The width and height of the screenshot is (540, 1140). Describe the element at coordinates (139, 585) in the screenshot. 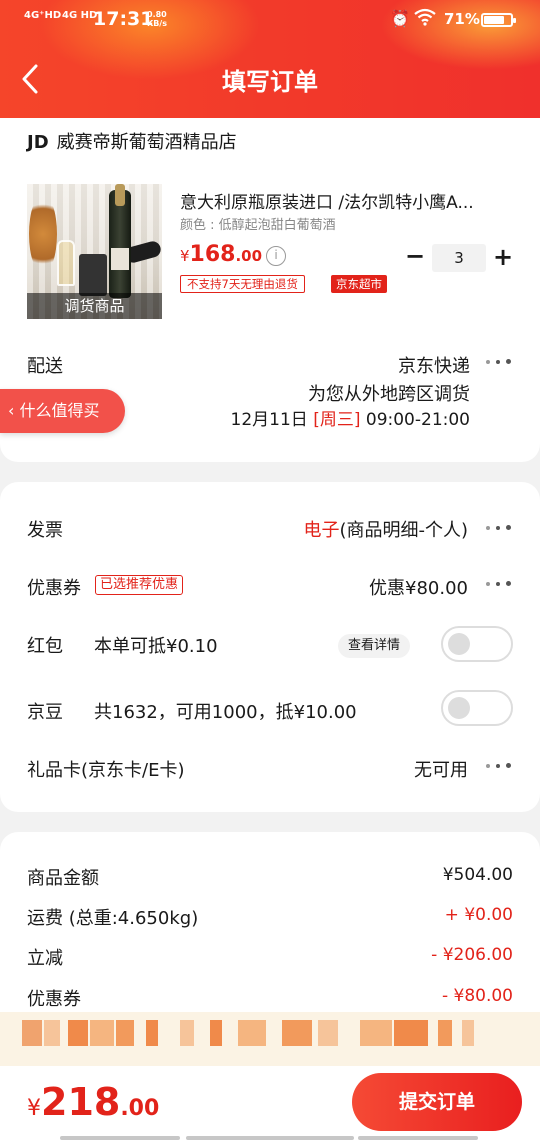

I see `recommended-coupon-tag: 已选推荐优惠` at that location.